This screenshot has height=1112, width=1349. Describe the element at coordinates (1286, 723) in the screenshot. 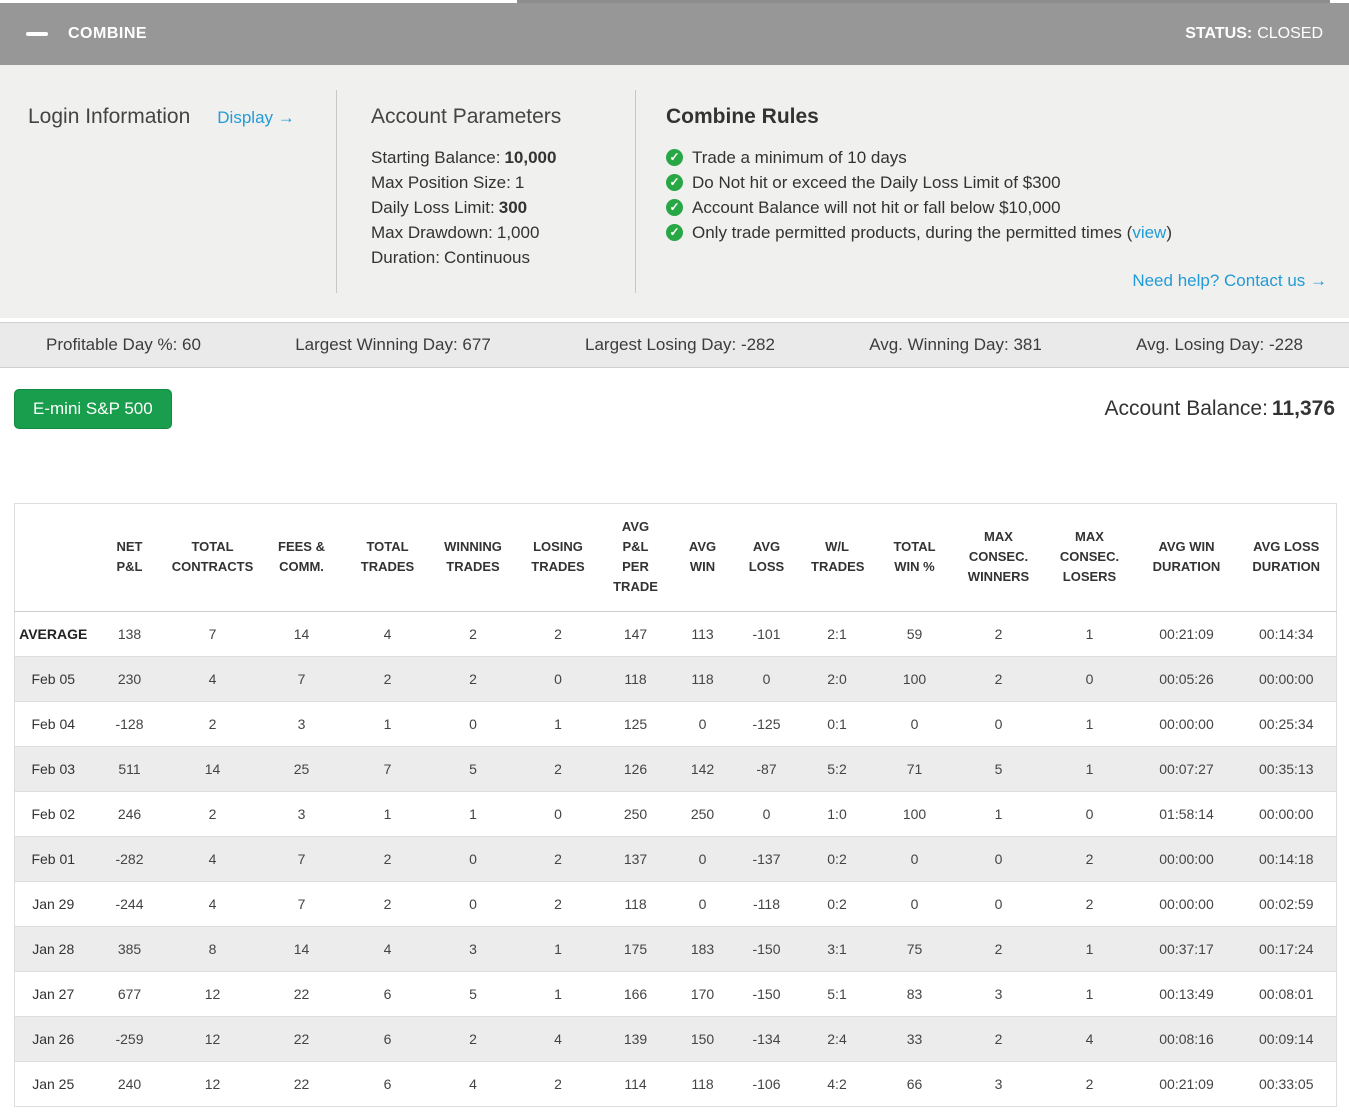

I see `table-cell: 00:25:34` at that location.